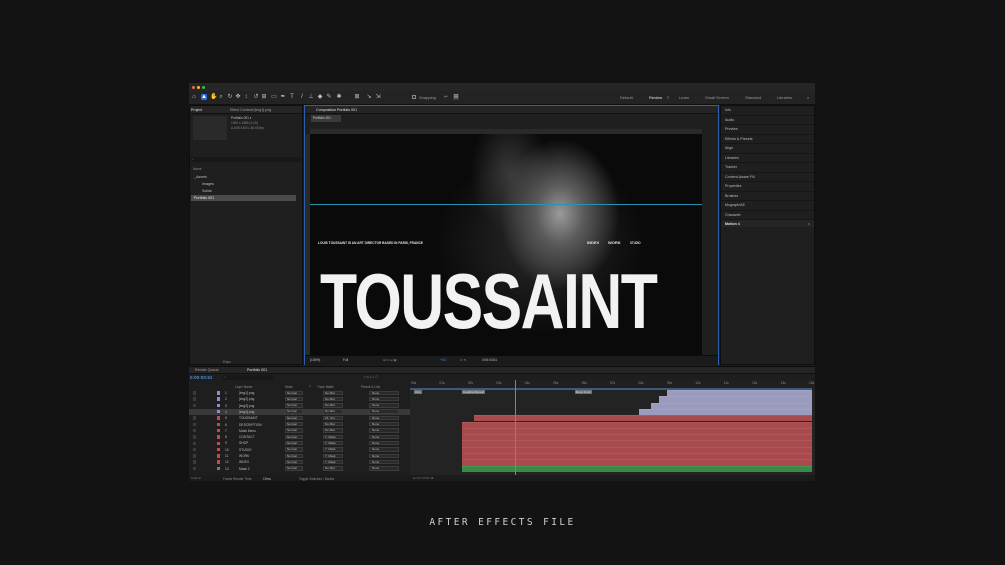 This screenshot has width=1005, height=565. I want to click on timeline-timecode: 0:00:03:51, so click(201, 377).